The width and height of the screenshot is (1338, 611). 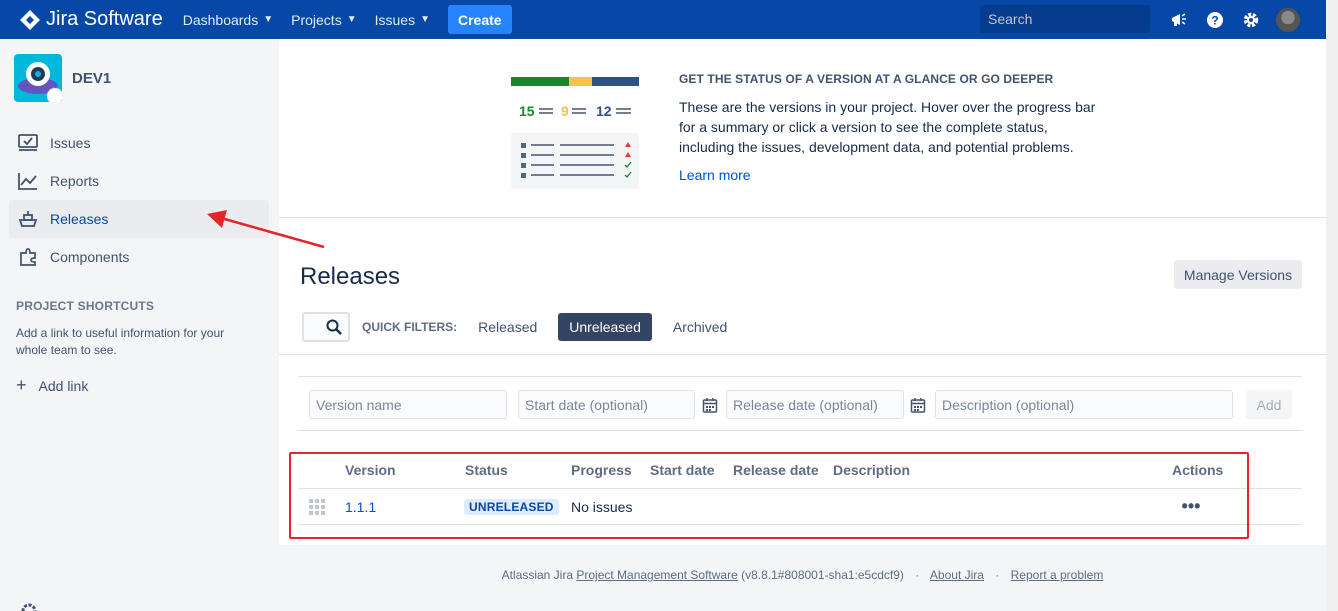 What do you see at coordinates (1179, 20) in the screenshot?
I see `megaphone-icon` at bounding box center [1179, 20].